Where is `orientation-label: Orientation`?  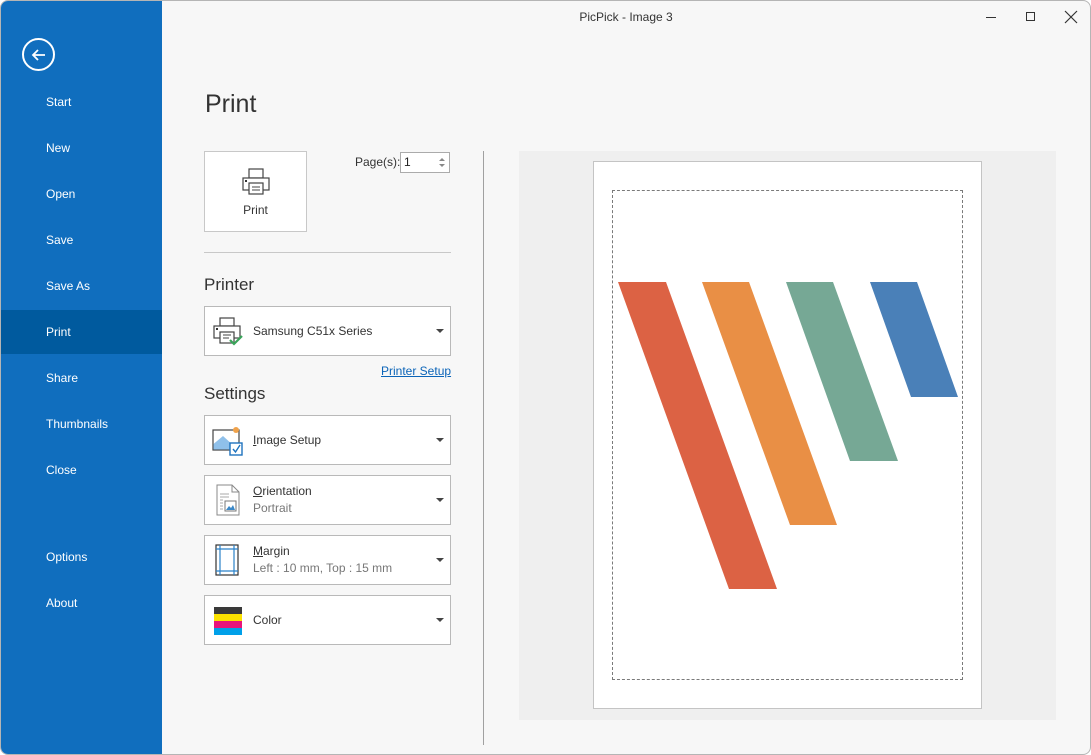
orientation-label: Orientation is located at coordinates (282, 491).